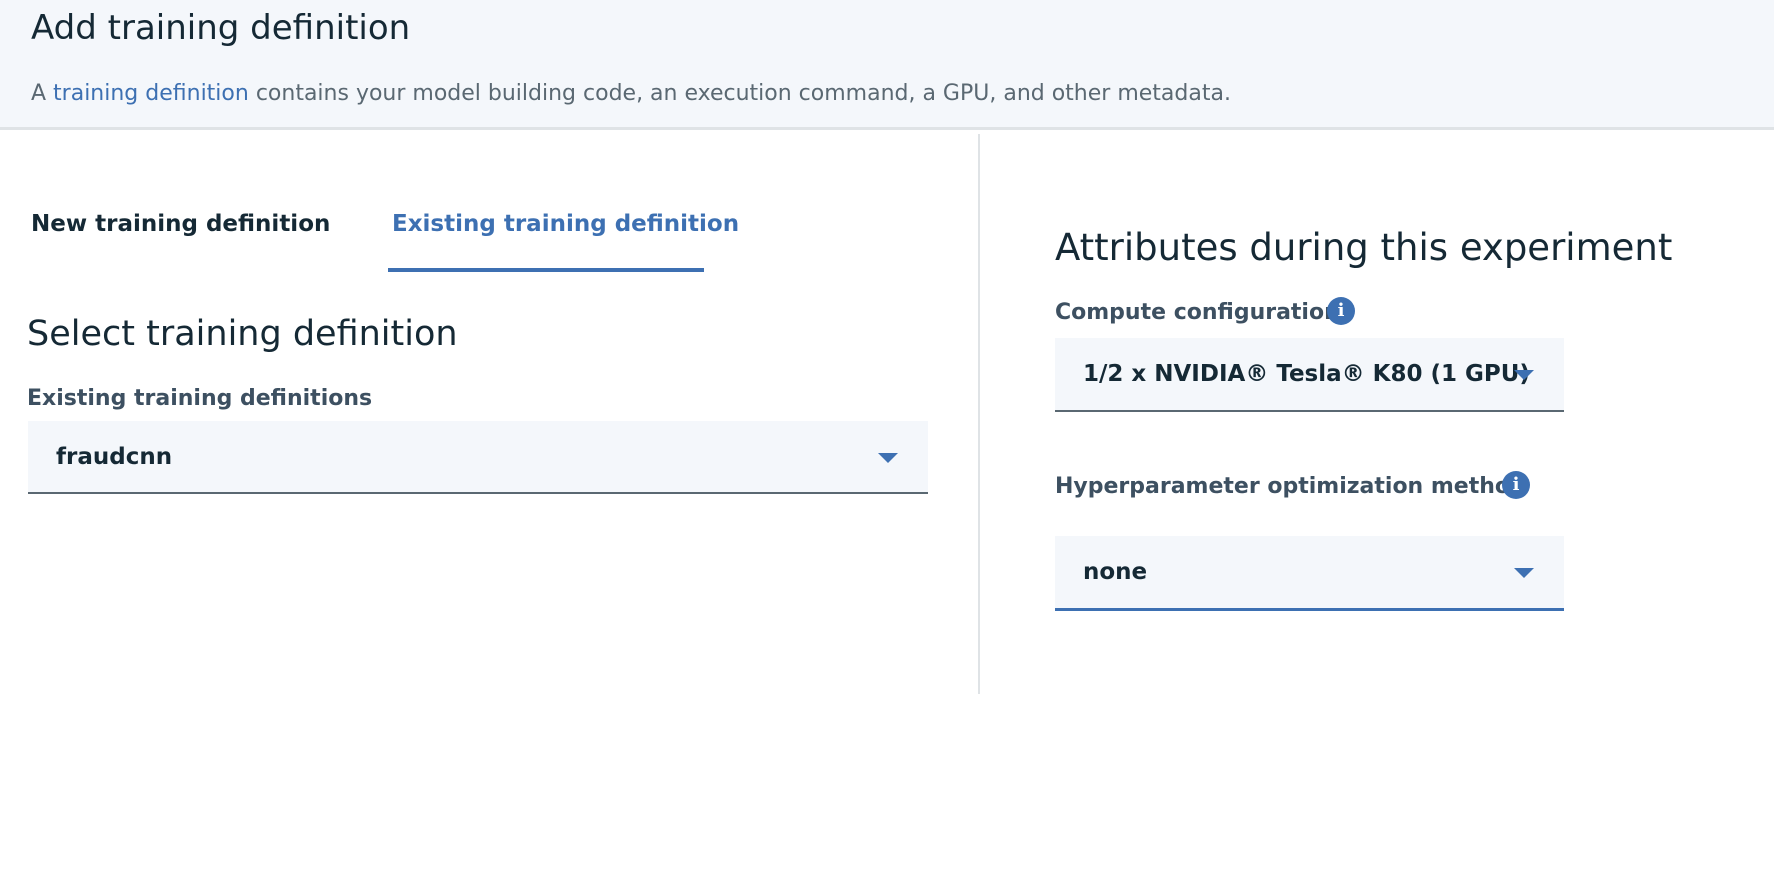 Image resolution: width=1774 pixels, height=872 pixels. Describe the element at coordinates (42, 93) in the screenshot. I see `description-prefix: A` at that location.